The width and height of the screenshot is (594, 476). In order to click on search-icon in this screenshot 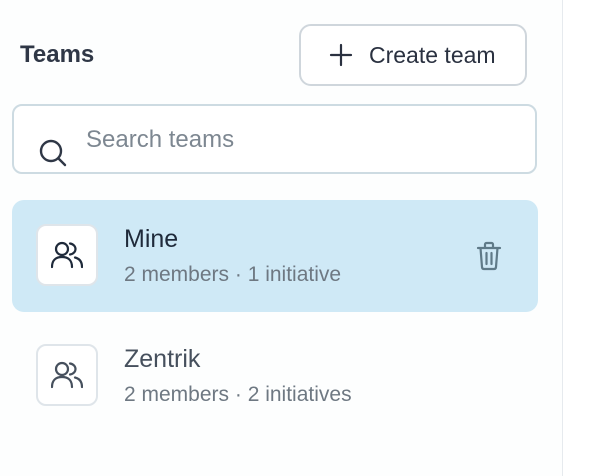, I will do `click(53, 153)`.